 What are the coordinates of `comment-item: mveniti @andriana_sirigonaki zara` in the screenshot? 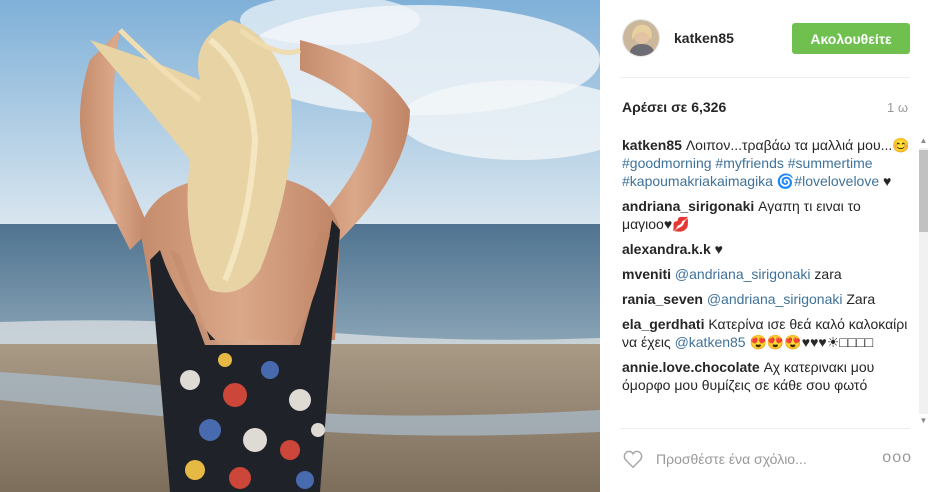 It's located at (766, 274).